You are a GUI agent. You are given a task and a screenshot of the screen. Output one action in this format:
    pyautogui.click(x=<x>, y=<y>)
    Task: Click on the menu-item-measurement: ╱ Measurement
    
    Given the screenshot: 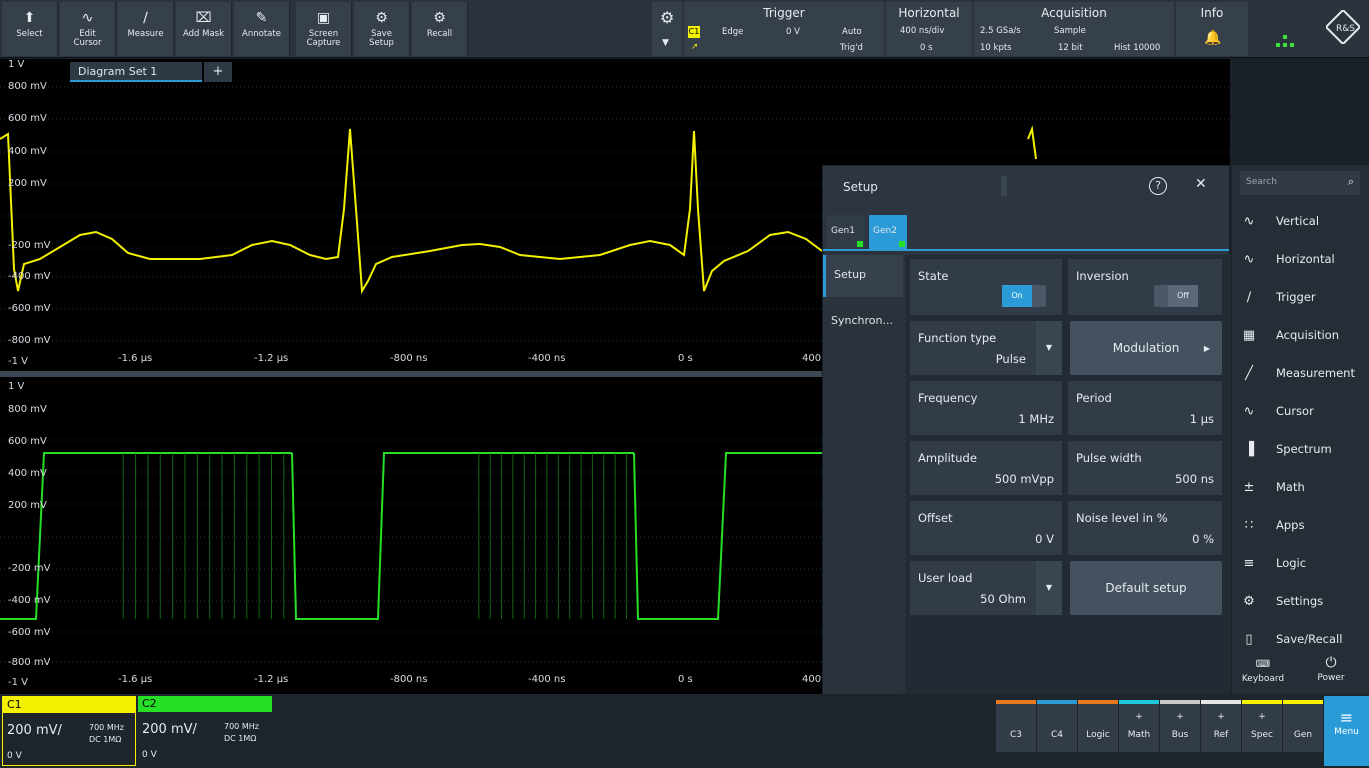 What is the action you would take?
    pyautogui.click(x=1300, y=373)
    